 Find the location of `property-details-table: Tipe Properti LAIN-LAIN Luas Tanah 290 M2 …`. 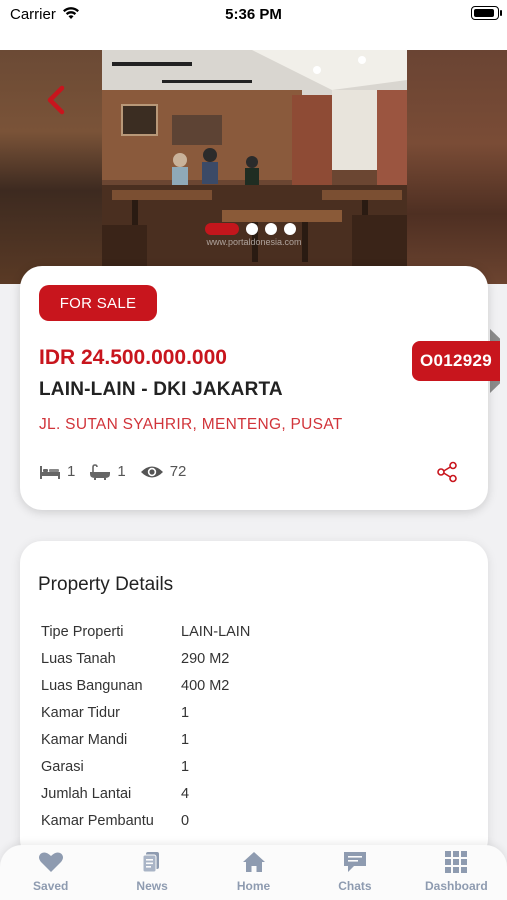

property-details-table: Tipe Properti LAIN-LAIN Luas Tanah 290 M2 … is located at coordinates (145, 726).